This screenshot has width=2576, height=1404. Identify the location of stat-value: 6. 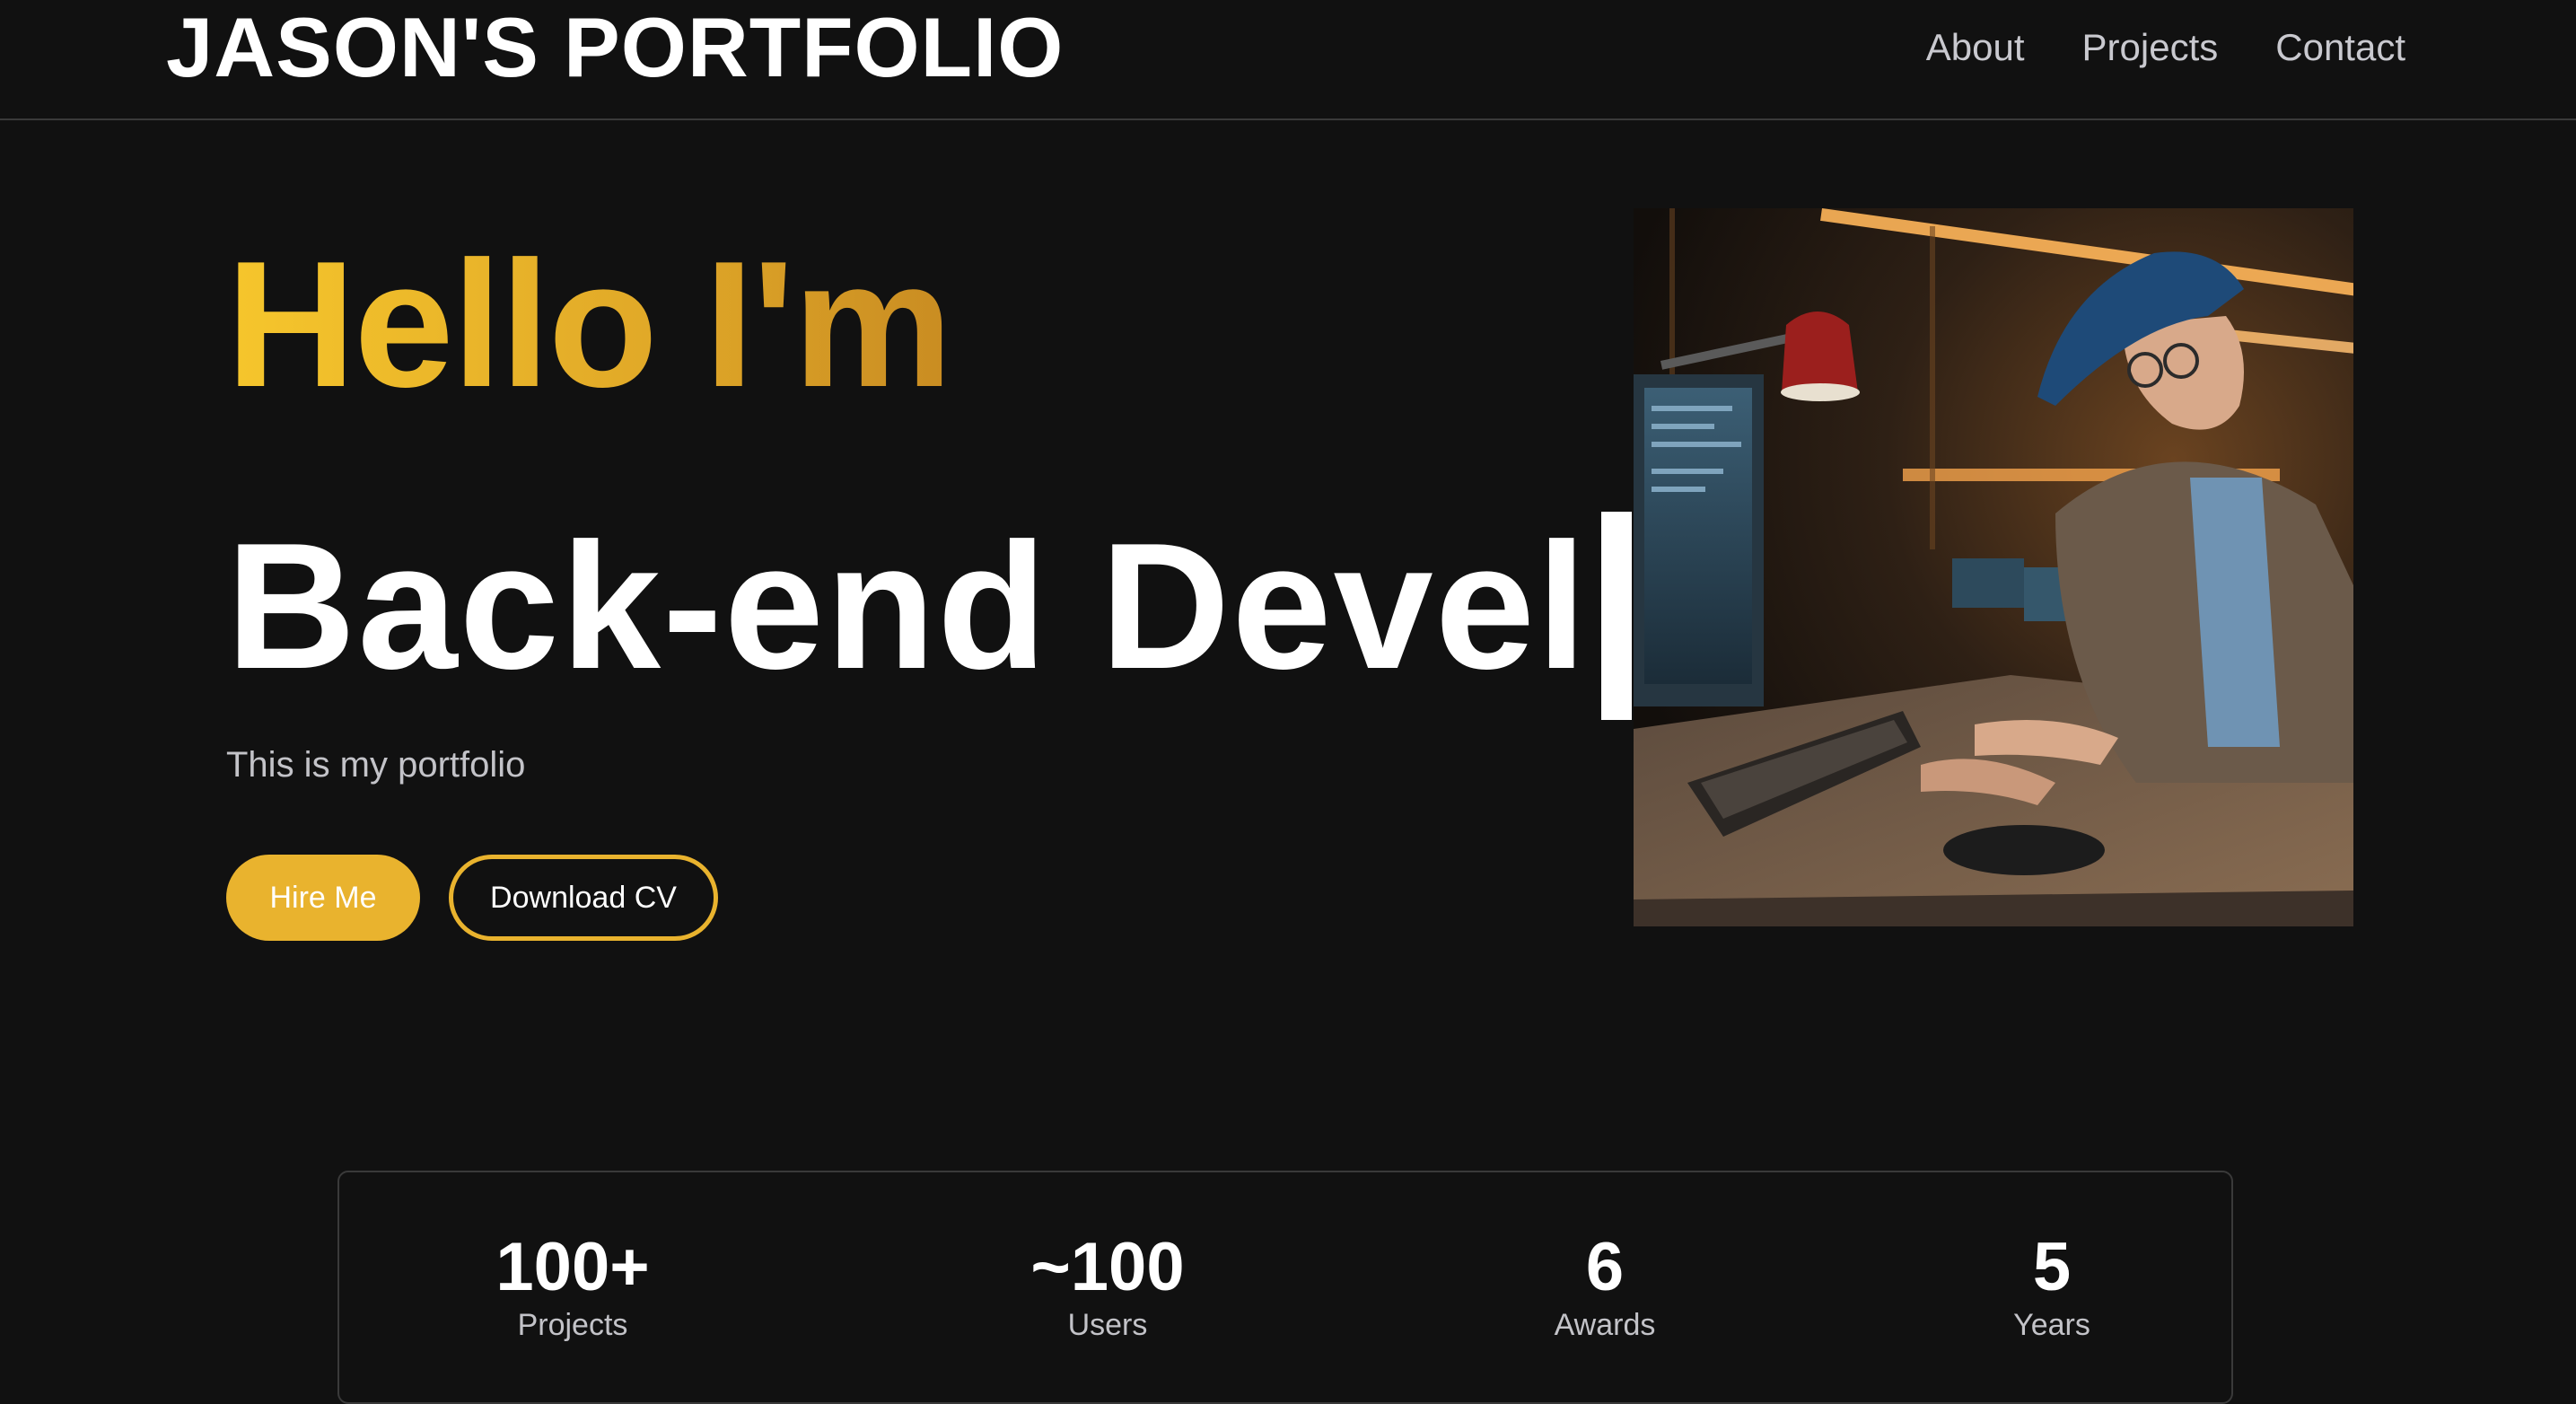
(1605, 1267).